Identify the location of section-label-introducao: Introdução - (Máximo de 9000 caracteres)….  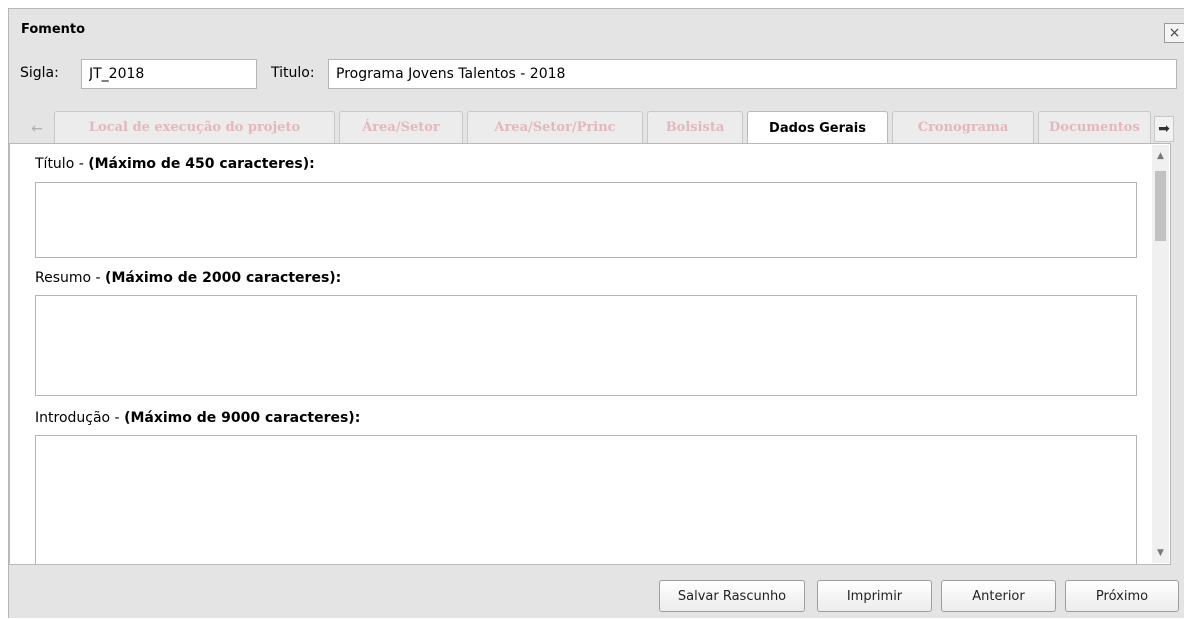
(197, 418).